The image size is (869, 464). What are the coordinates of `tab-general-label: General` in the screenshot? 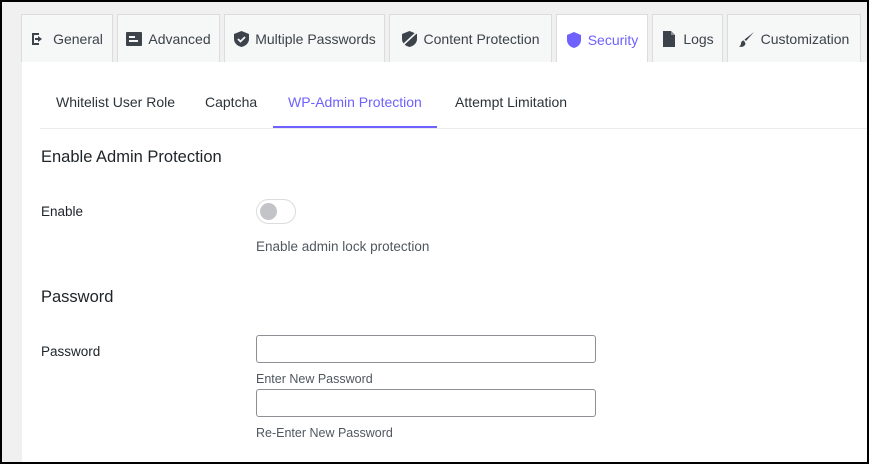 It's located at (78, 38).